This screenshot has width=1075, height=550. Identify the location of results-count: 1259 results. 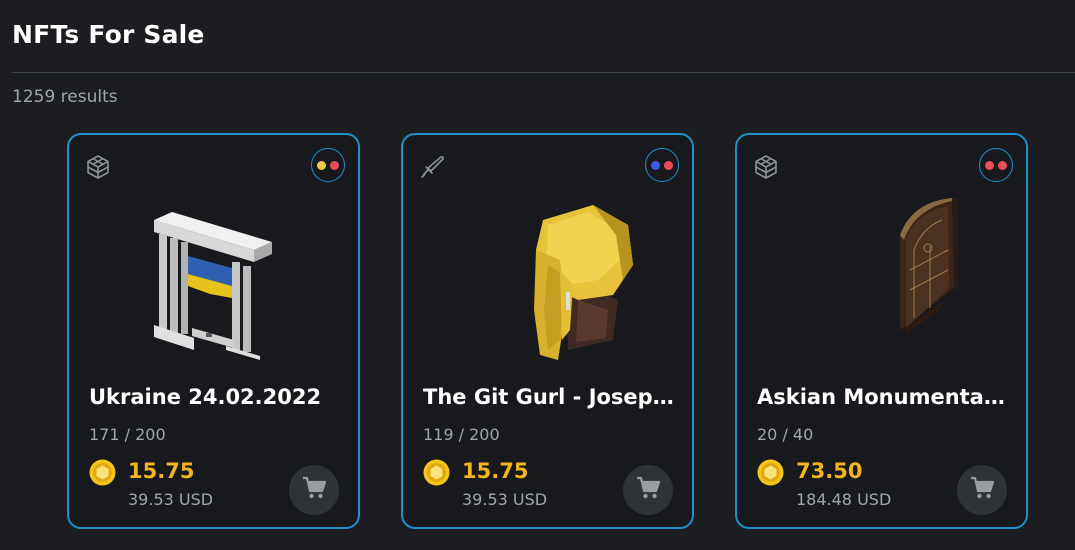
(65, 97).